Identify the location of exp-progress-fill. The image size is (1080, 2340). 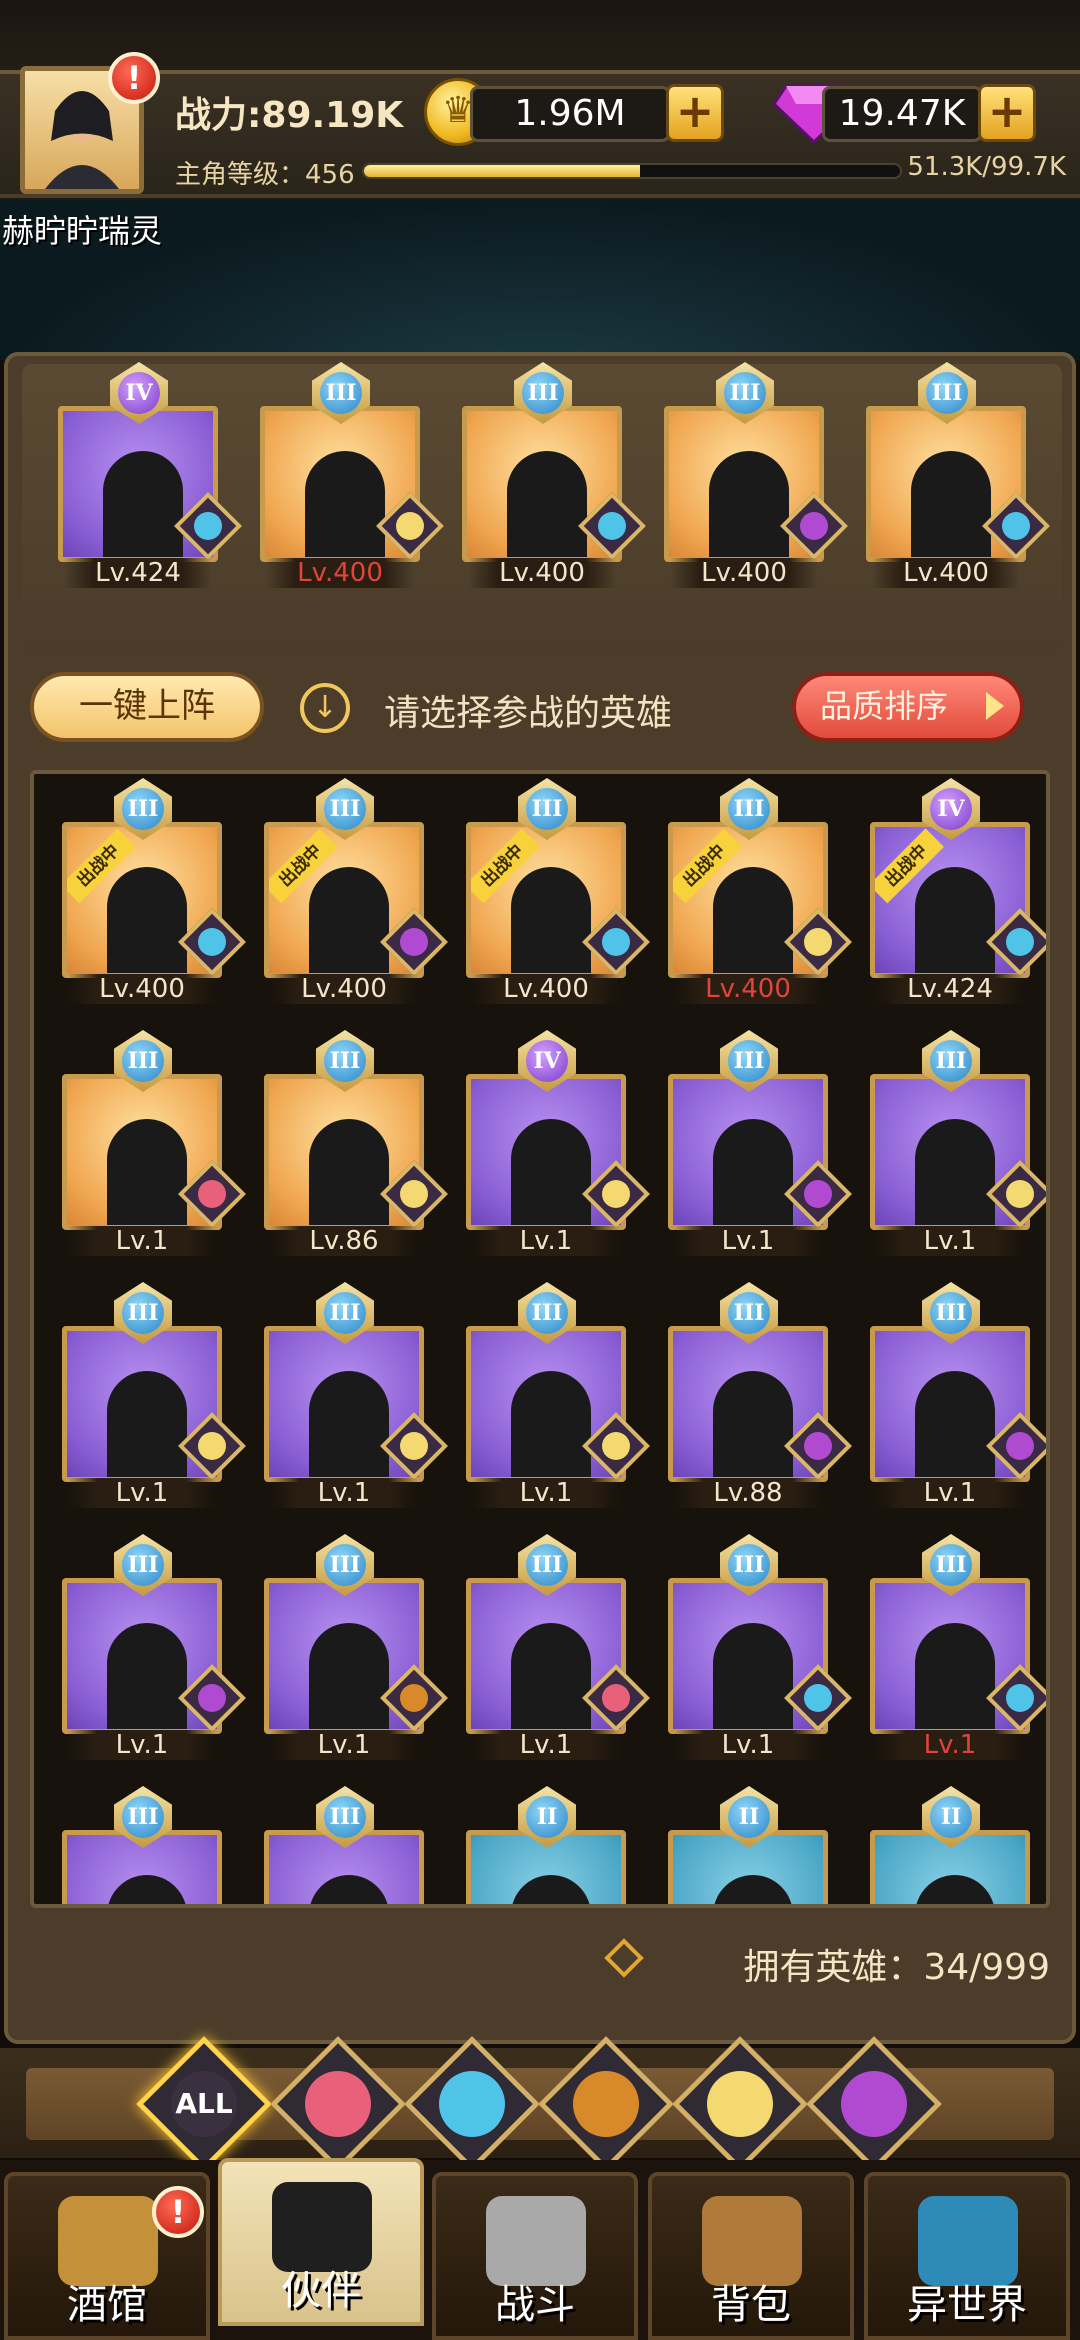
(502, 171).